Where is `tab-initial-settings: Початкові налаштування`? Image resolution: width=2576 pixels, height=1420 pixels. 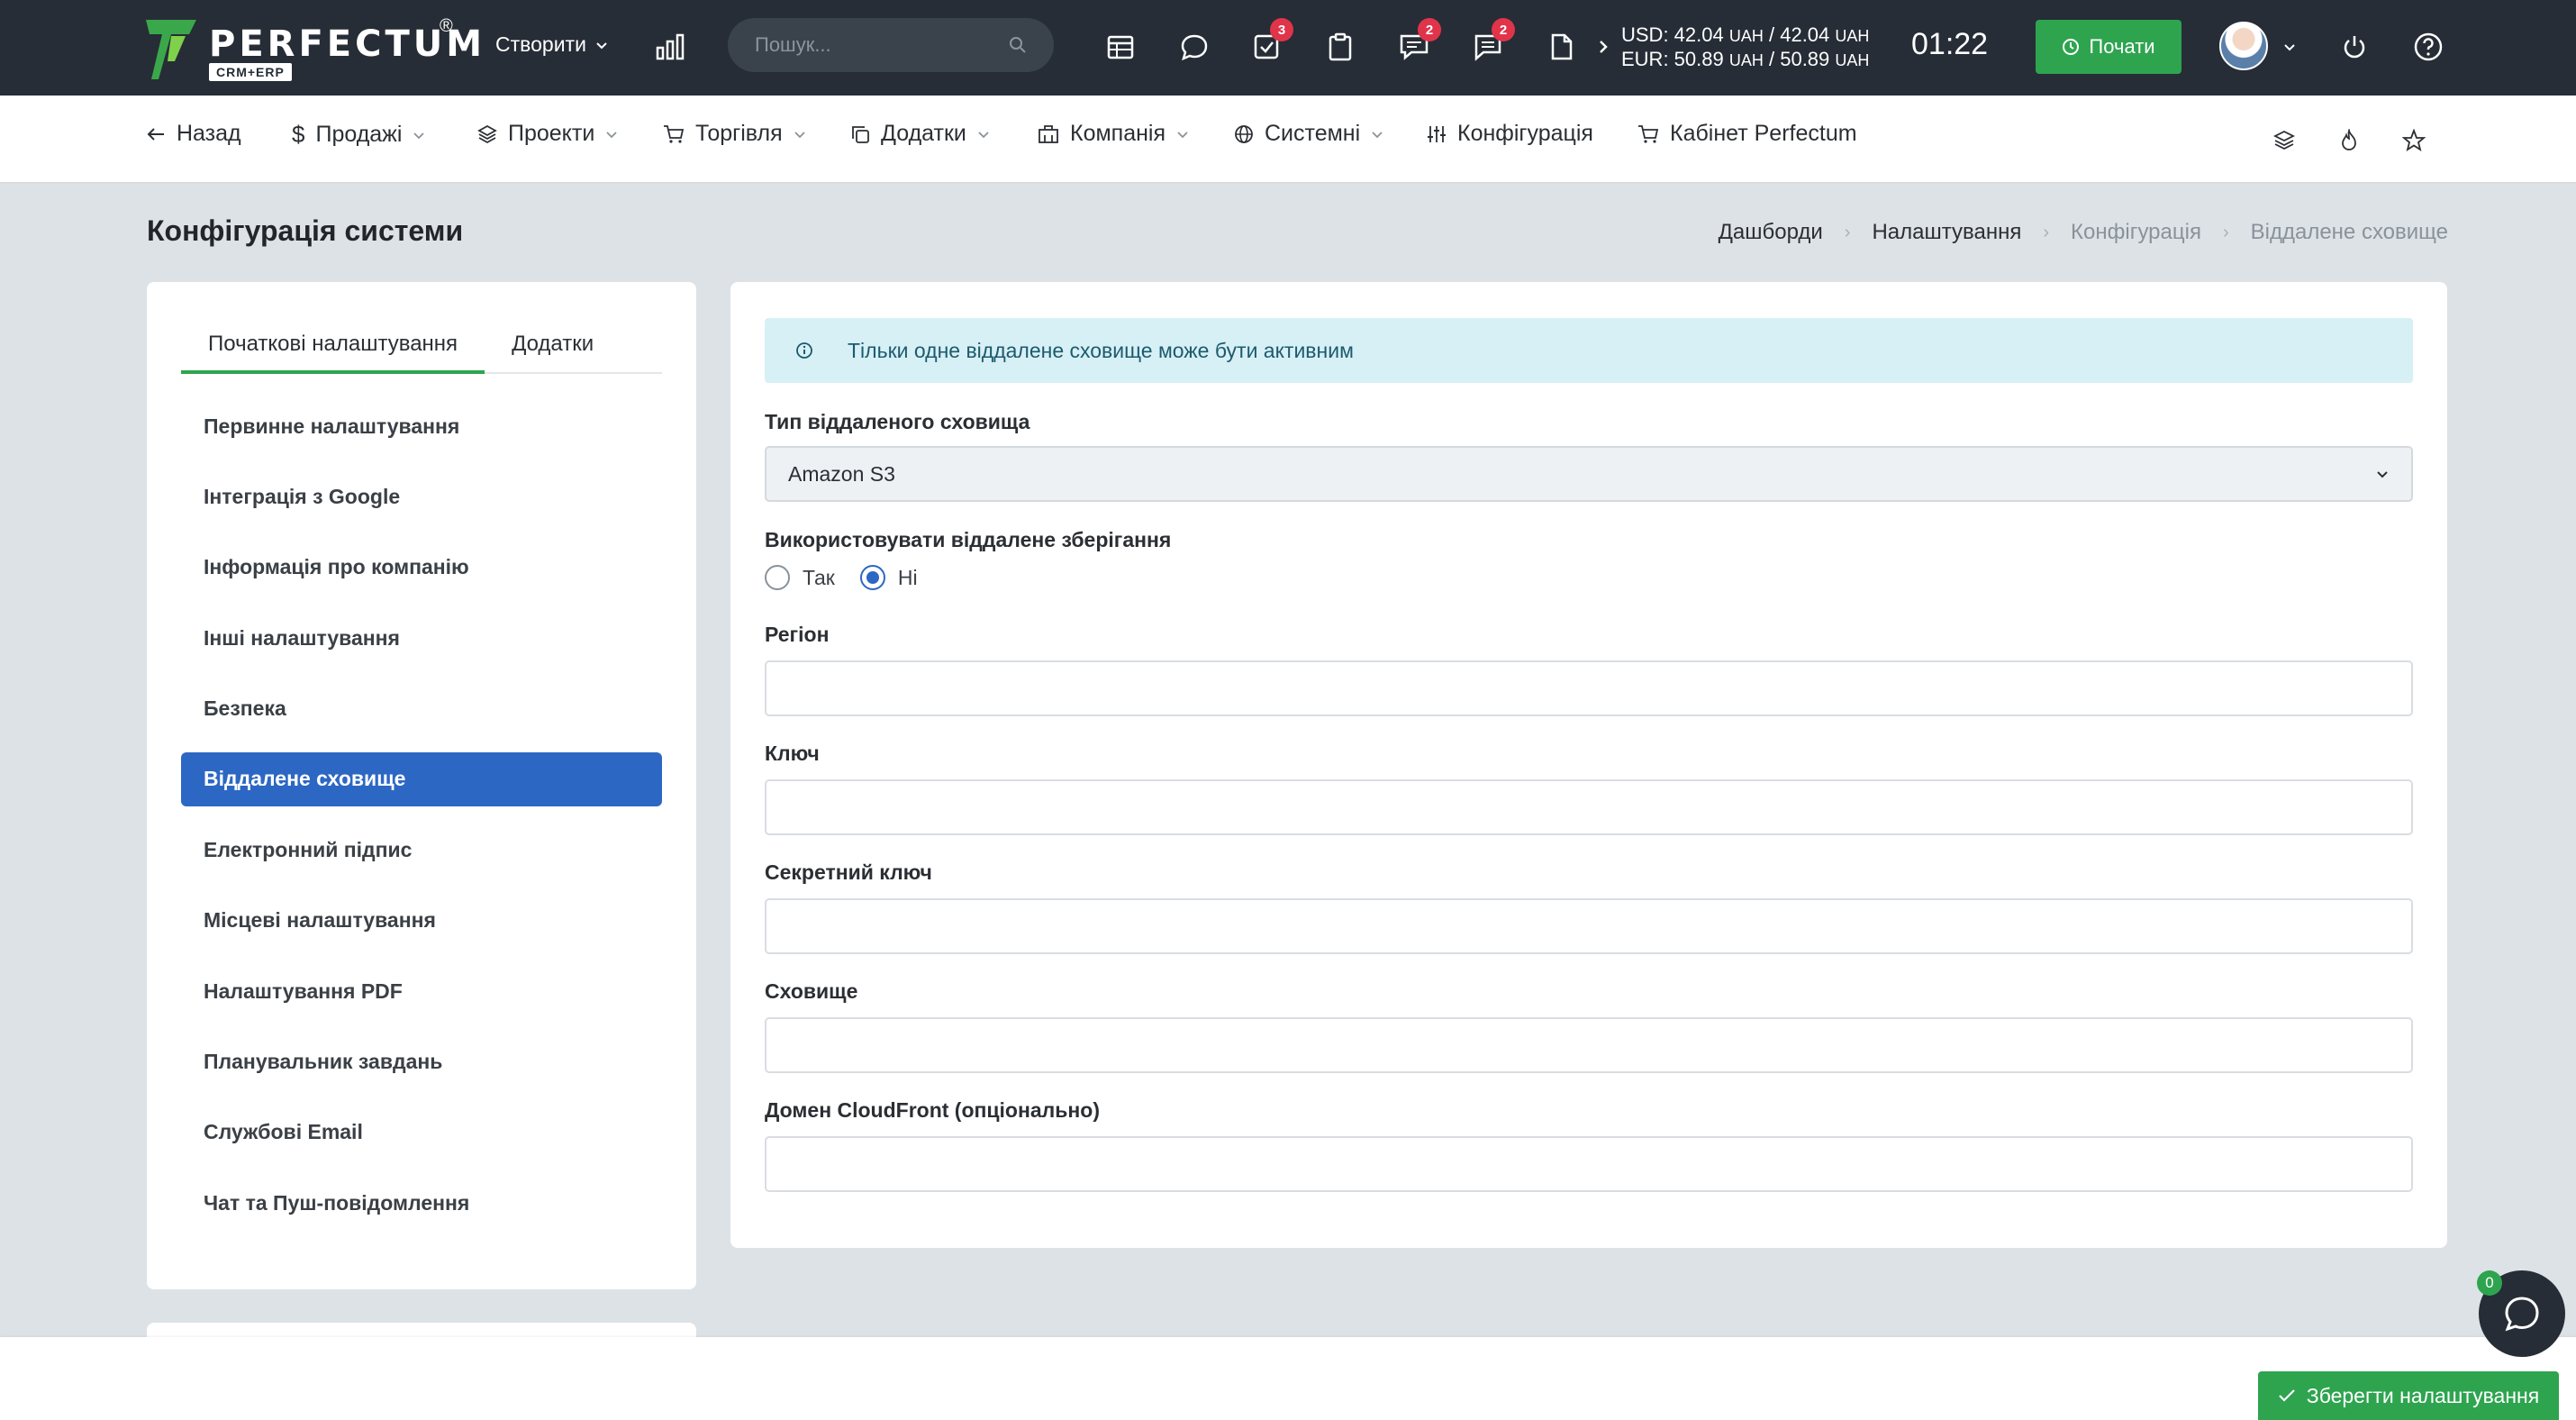 tab-initial-settings: Початкові налаштування is located at coordinates (333, 346).